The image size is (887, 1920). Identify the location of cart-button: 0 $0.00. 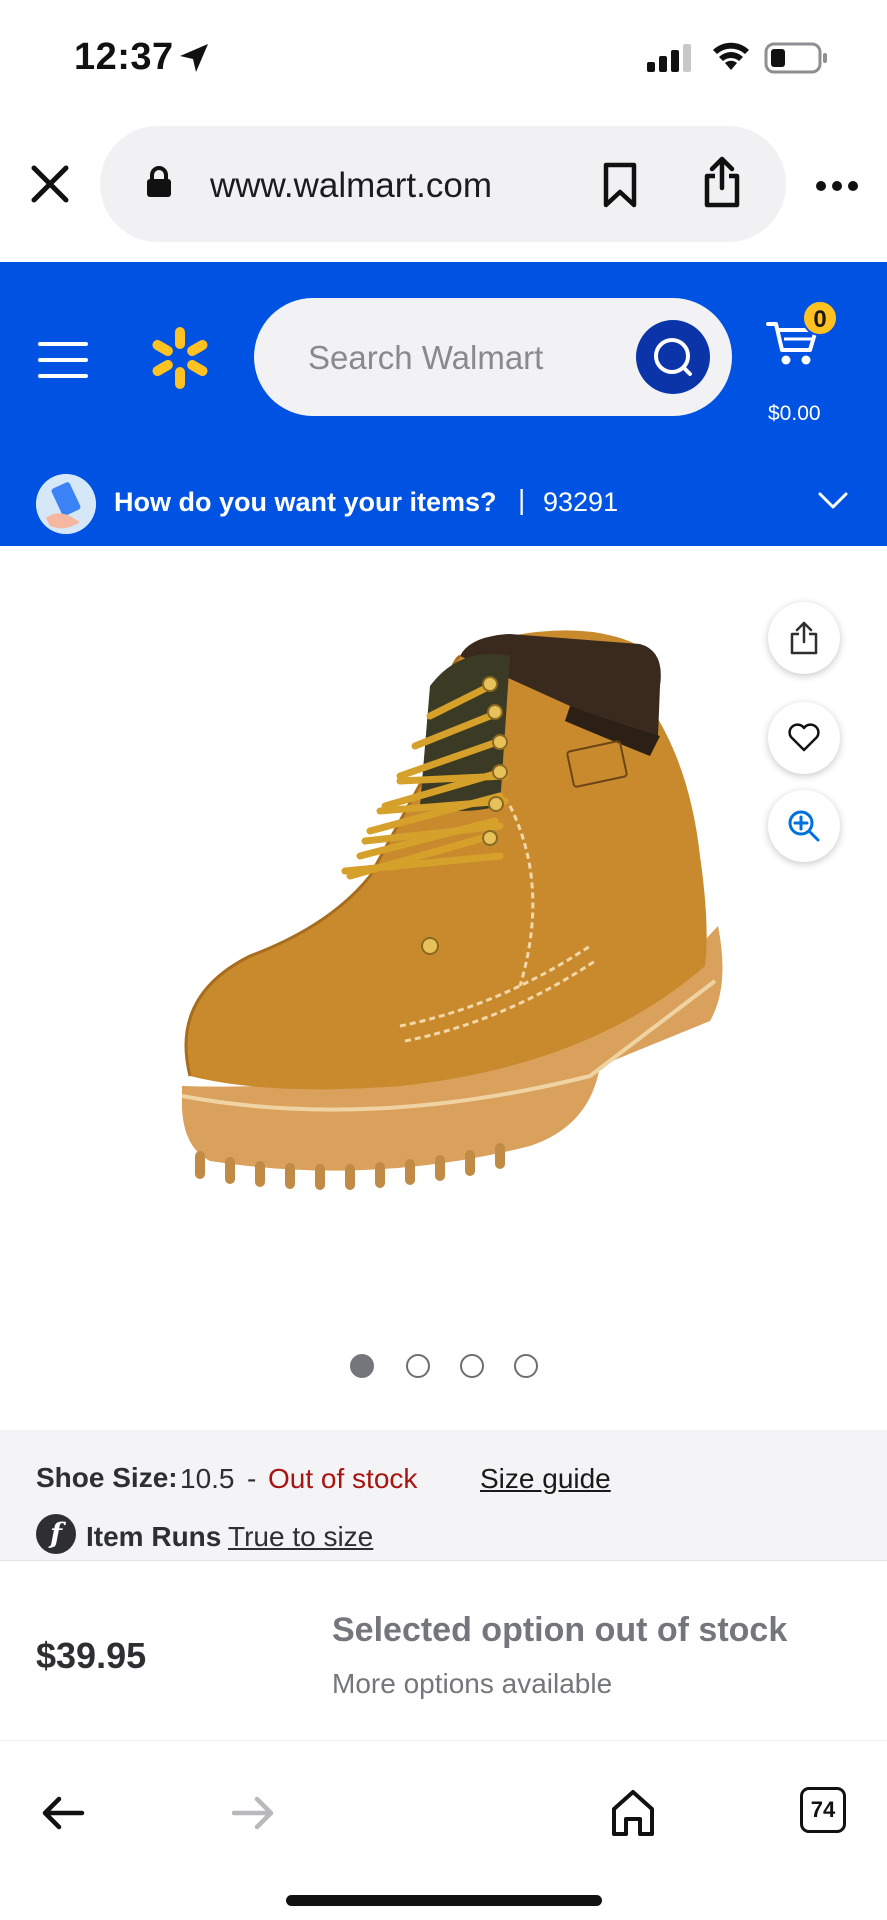
(817, 362).